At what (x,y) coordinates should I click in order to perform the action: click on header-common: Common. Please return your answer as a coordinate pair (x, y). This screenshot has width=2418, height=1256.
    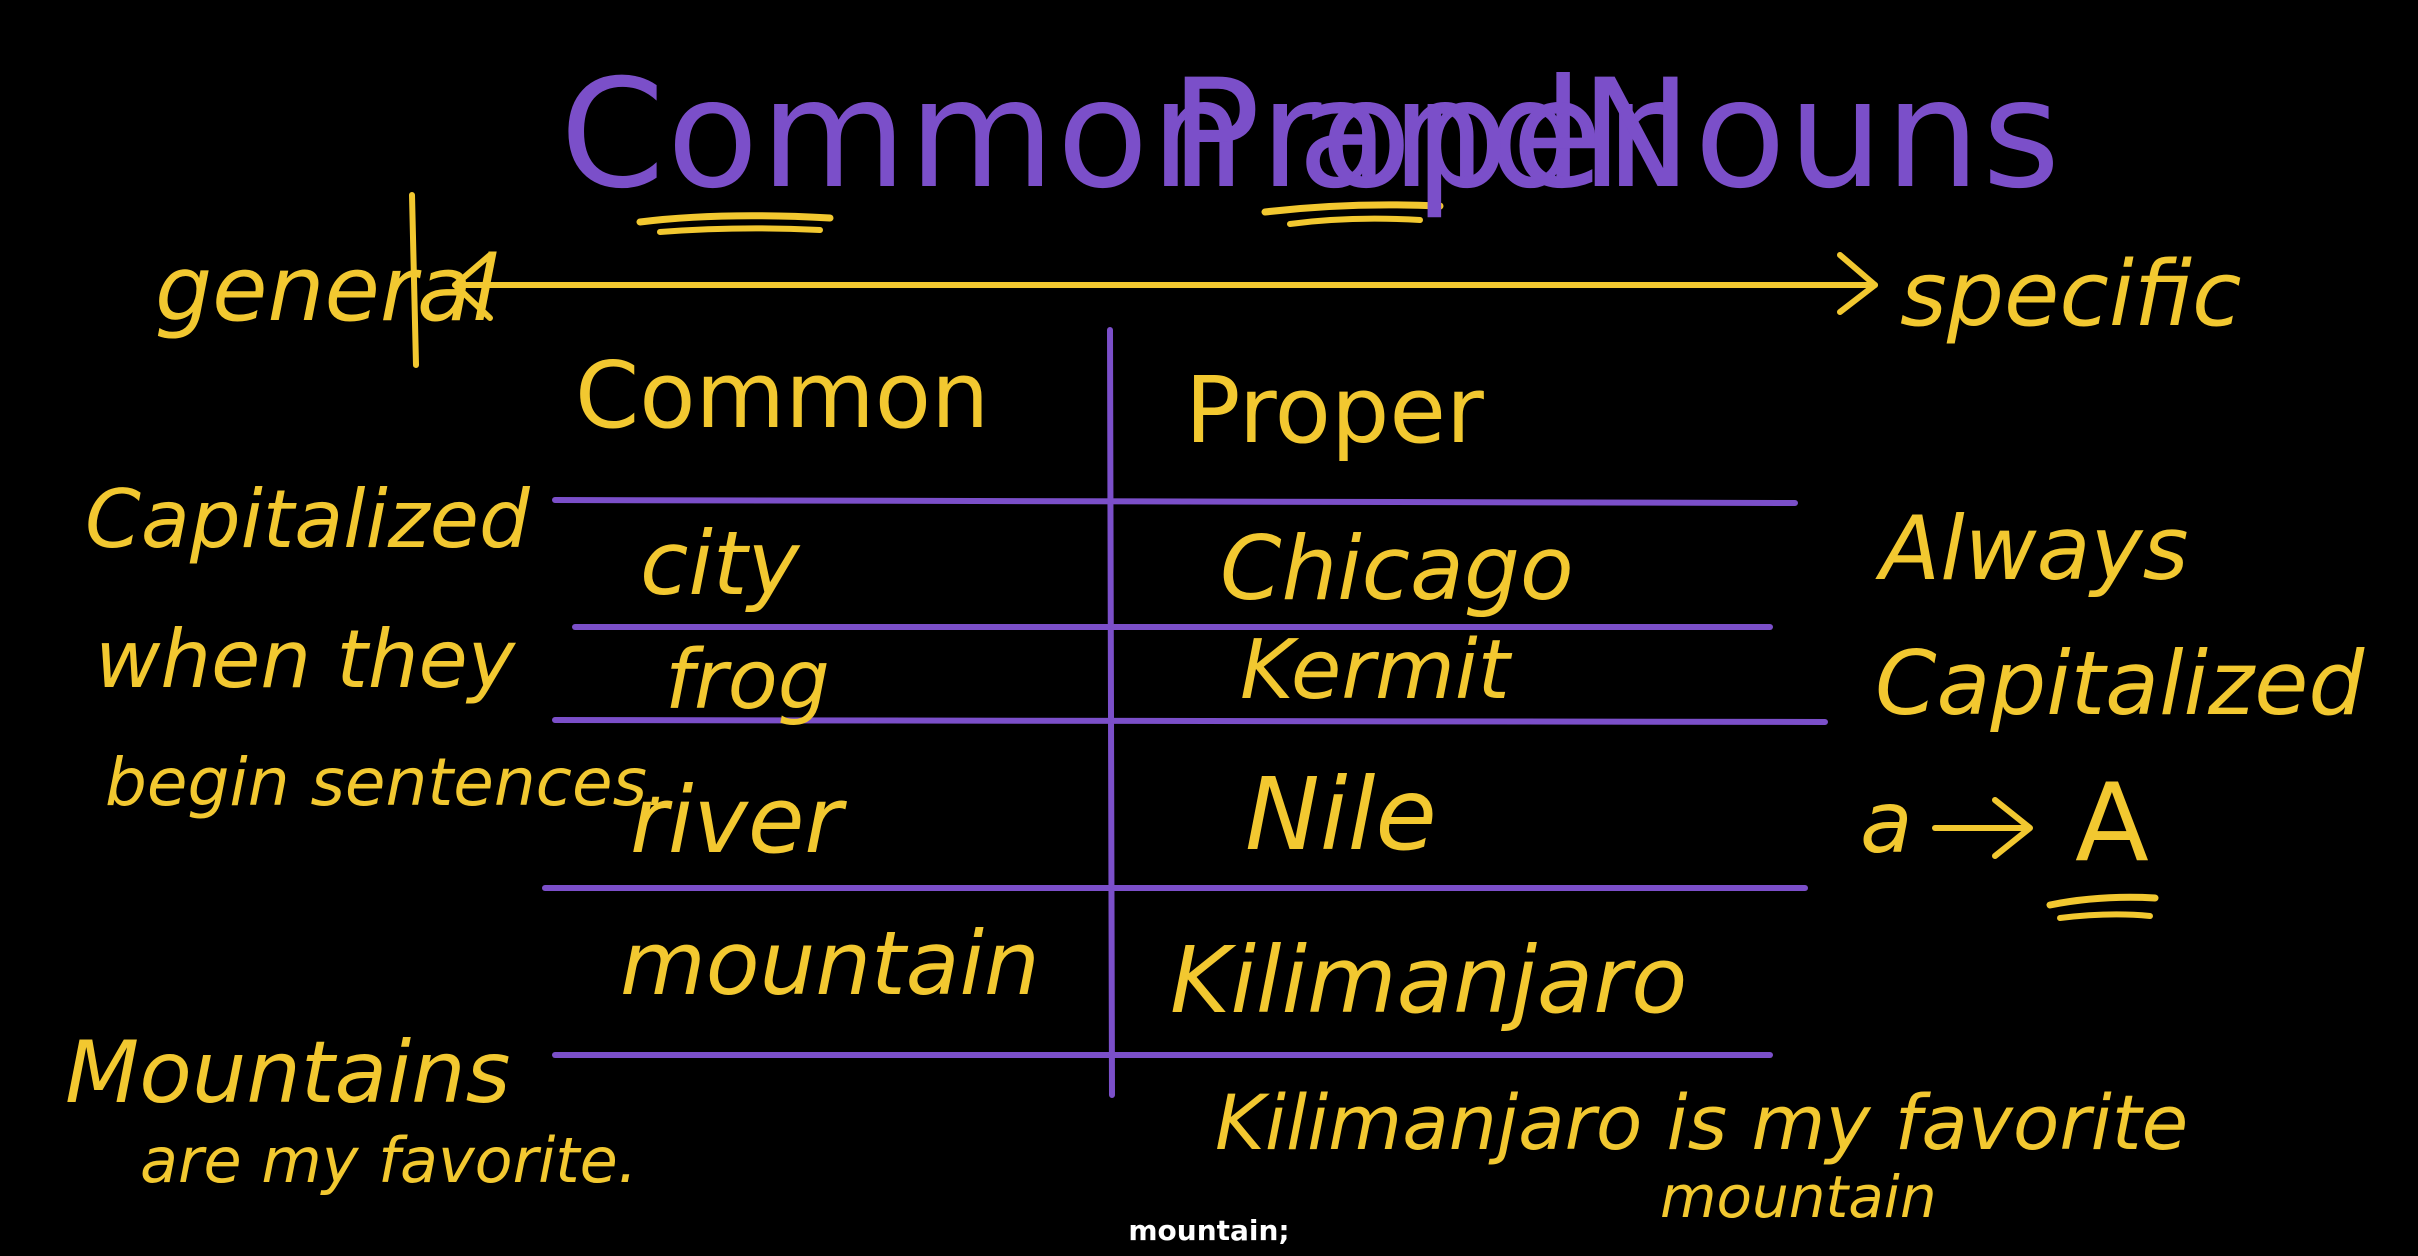
    Looking at the image, I should click on (782, 395).